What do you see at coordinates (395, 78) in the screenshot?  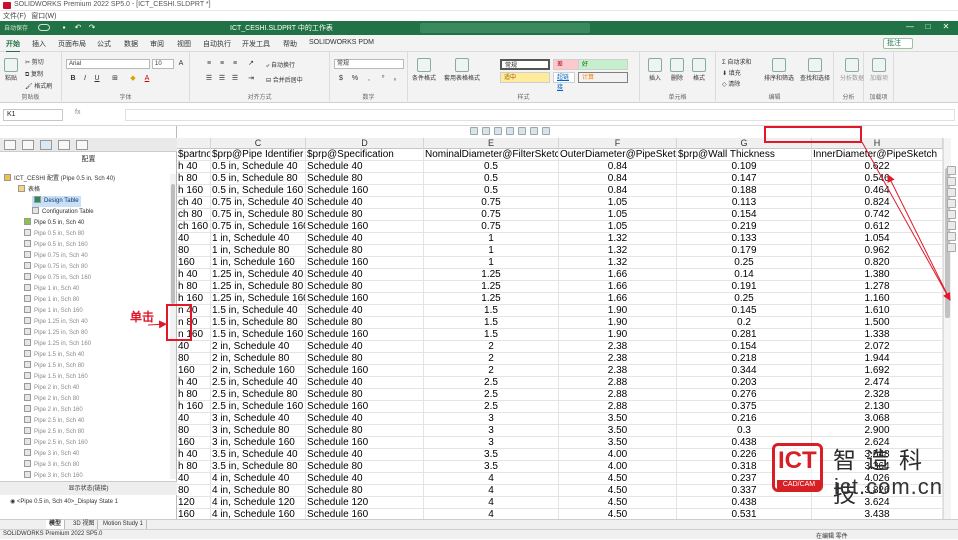 I see `decrease-decimal-icon: ₀` at bounding box center [395, 78].